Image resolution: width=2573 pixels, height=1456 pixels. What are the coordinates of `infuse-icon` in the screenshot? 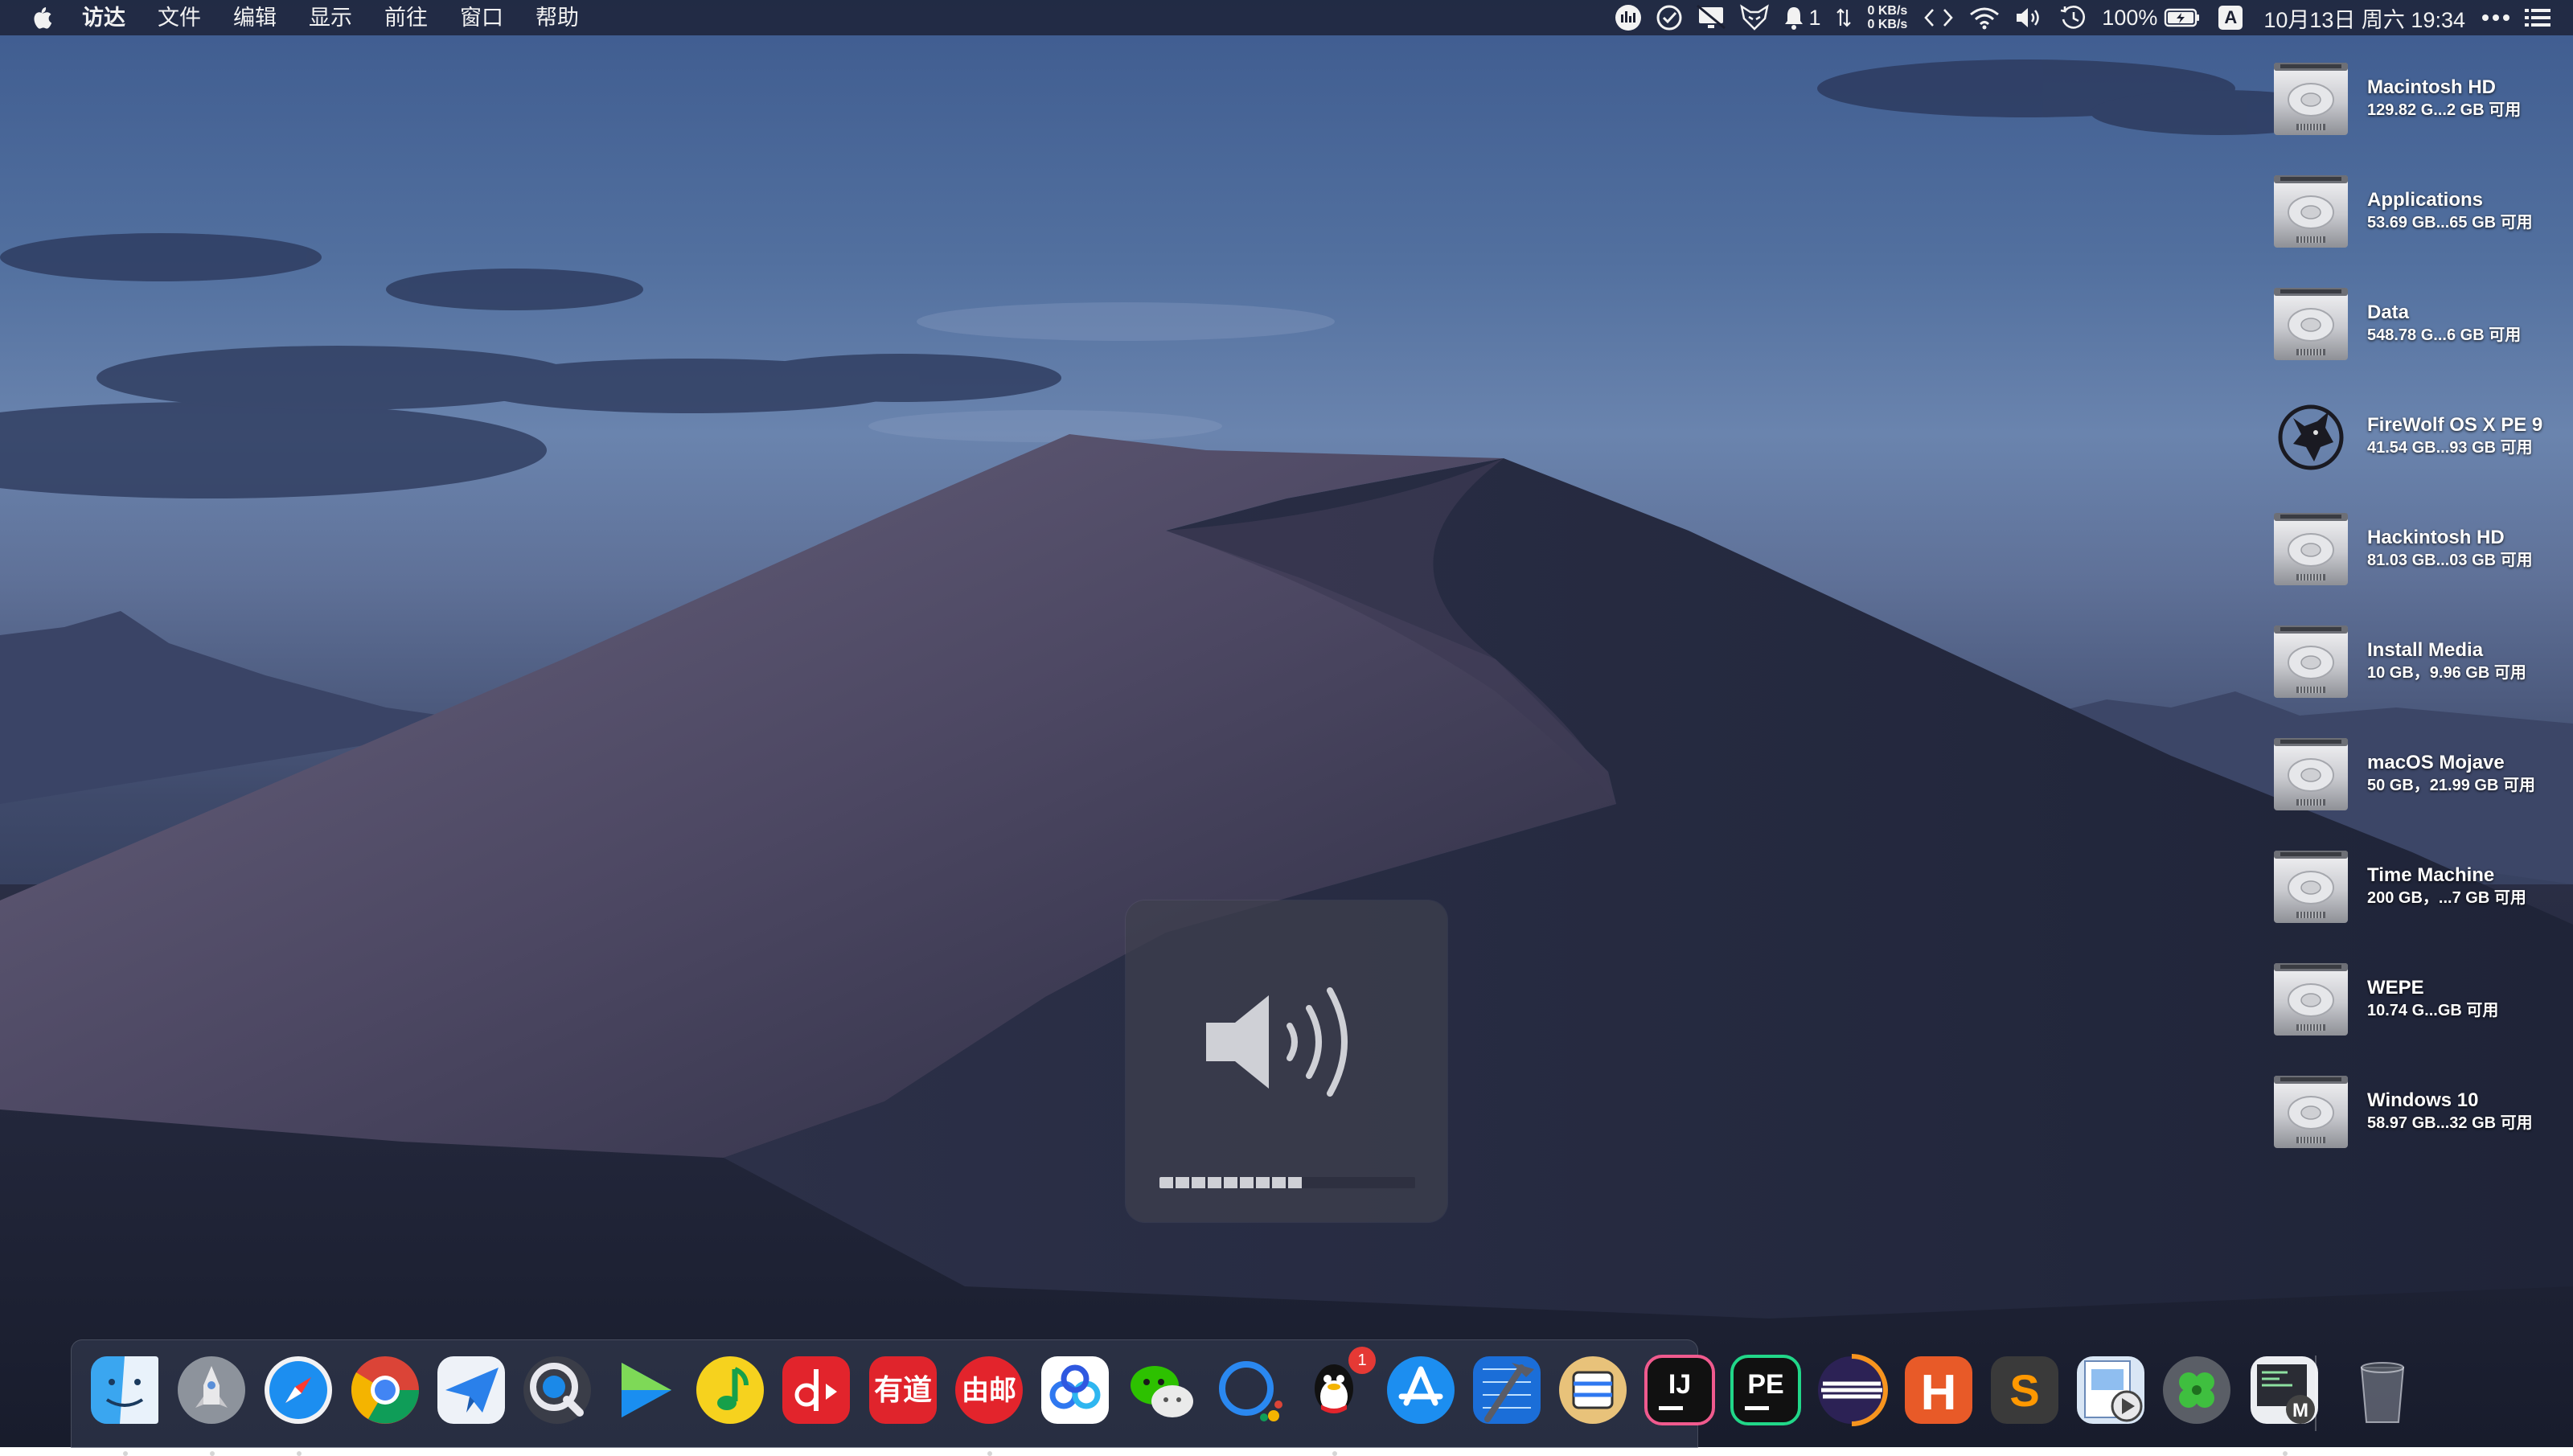 It's located at (646, 1390).